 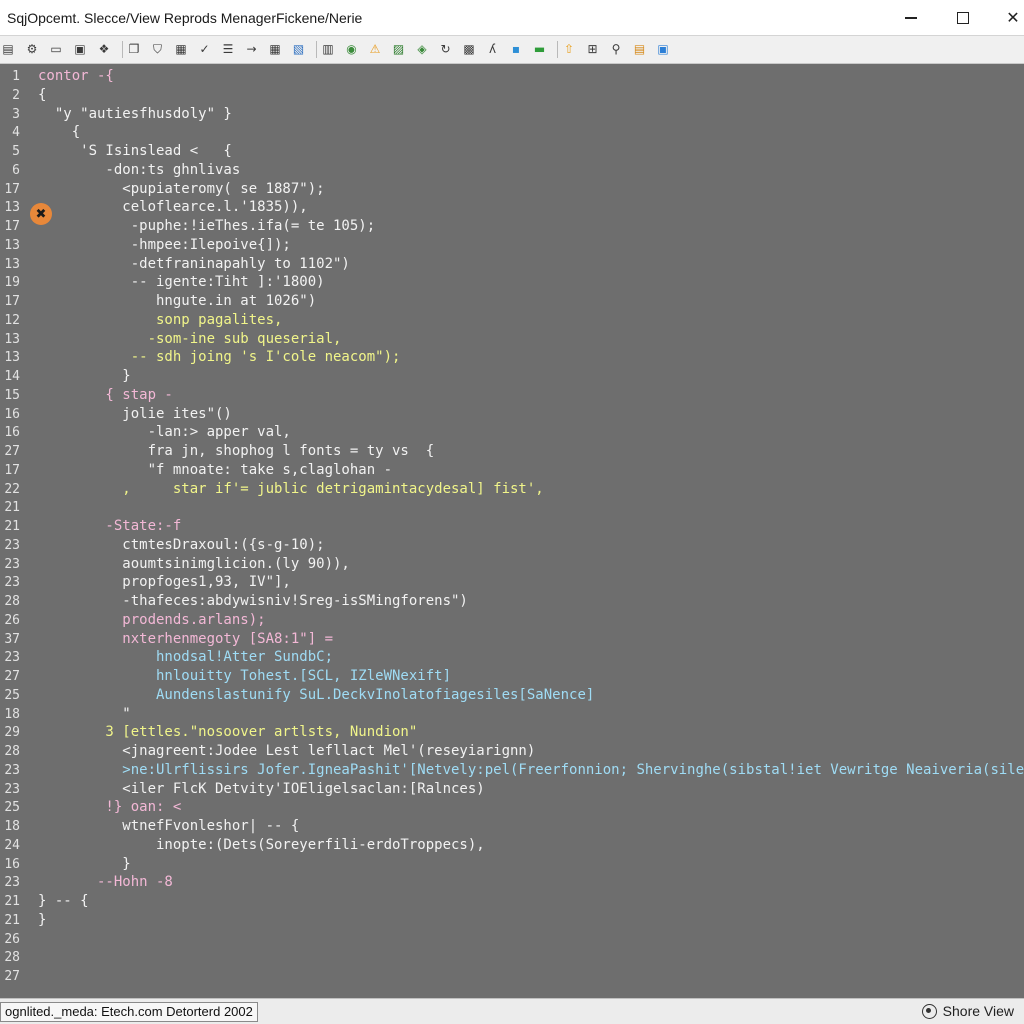 What do you see at coordinates (512, 115) in the screenshot?
I see `code-line: 3 "y "autiesfhusdoly" }` at bounding box center [512, 115].